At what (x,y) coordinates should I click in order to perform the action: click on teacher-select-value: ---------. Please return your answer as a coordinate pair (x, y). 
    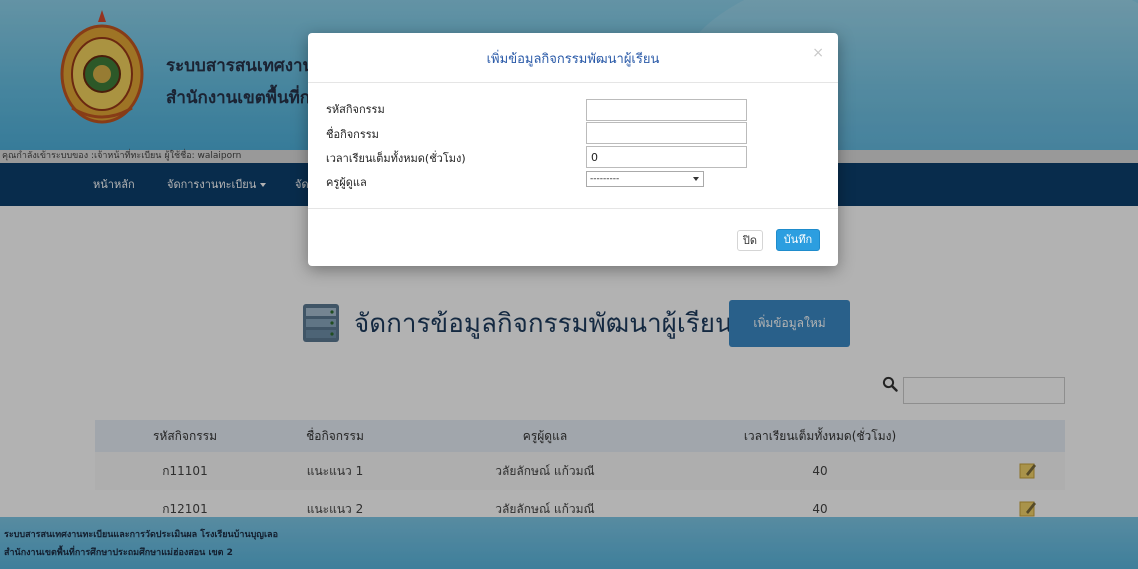
    Looking at the image, I should click on (605, 179).